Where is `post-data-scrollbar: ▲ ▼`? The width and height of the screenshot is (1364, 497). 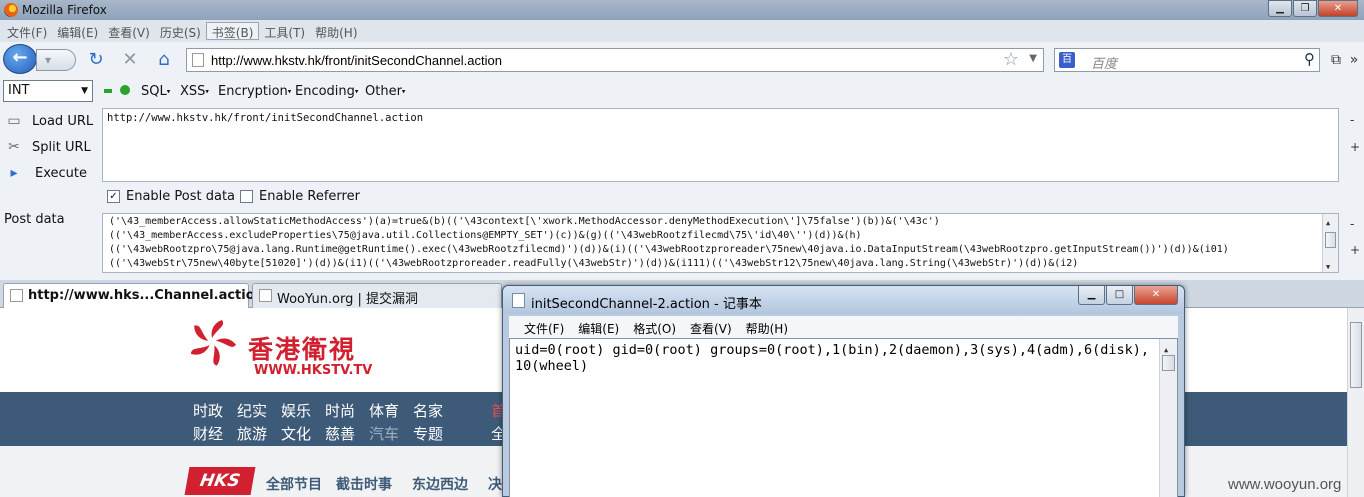
post-data-scrollbar: ▲ ▼ is located at coordinates (1330, 243).